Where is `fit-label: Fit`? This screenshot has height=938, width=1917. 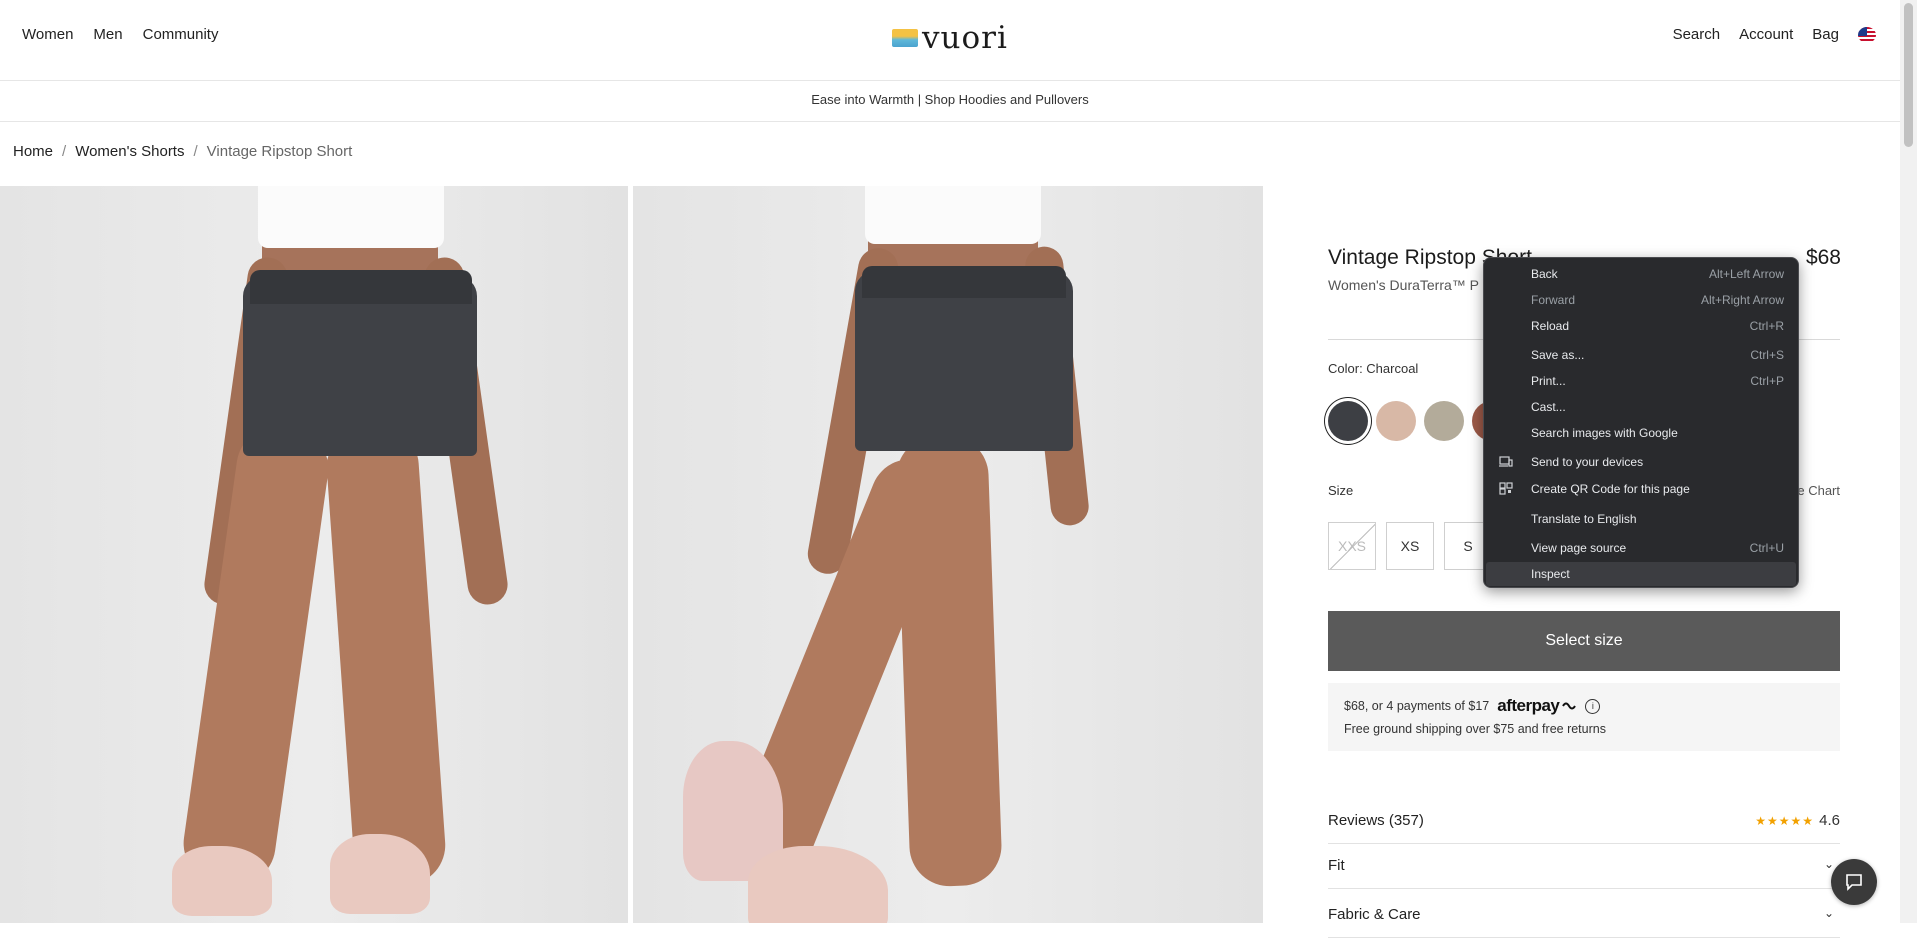 fit-label: Fit is located at coordinates (1336, 865).